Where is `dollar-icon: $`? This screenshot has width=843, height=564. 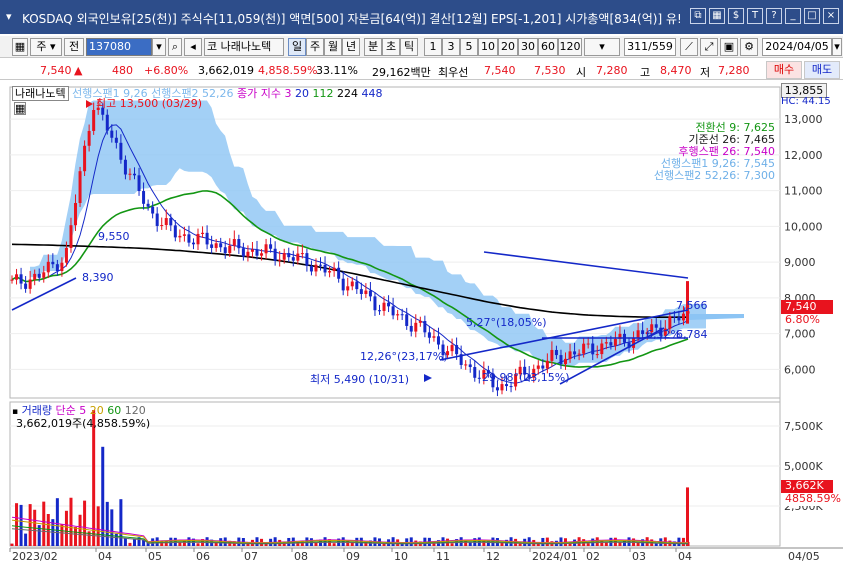 dollar-icon: $ is located at coordinates (736, 16).